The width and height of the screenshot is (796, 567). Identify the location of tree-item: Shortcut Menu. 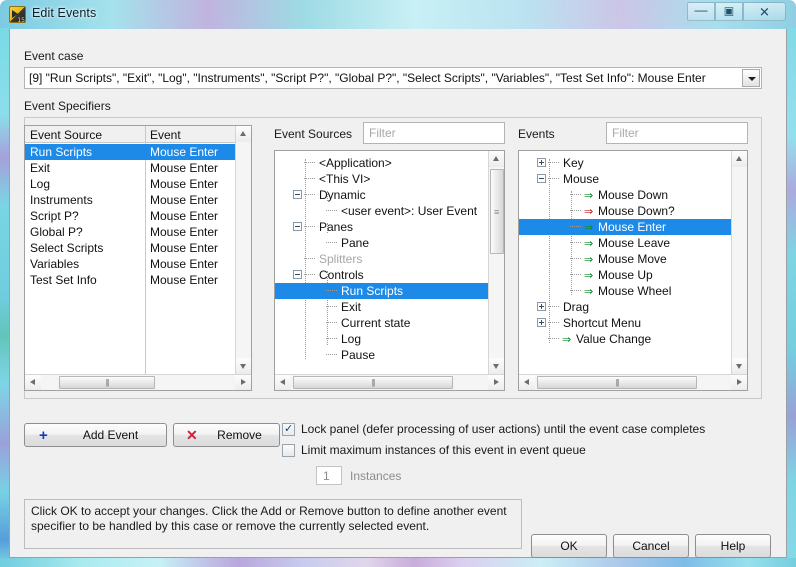
(633, 323).